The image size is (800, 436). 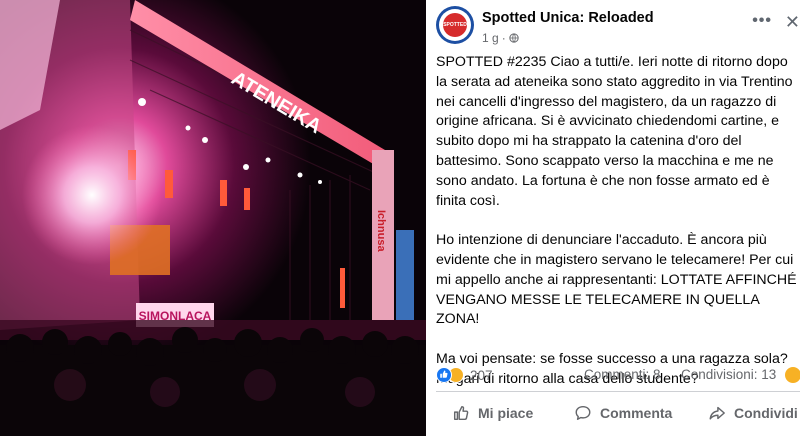 What do you see at coordinates (506, 413) in the screenshot?
I see `like-label: Mi piace` at bounding box center [506, 413].